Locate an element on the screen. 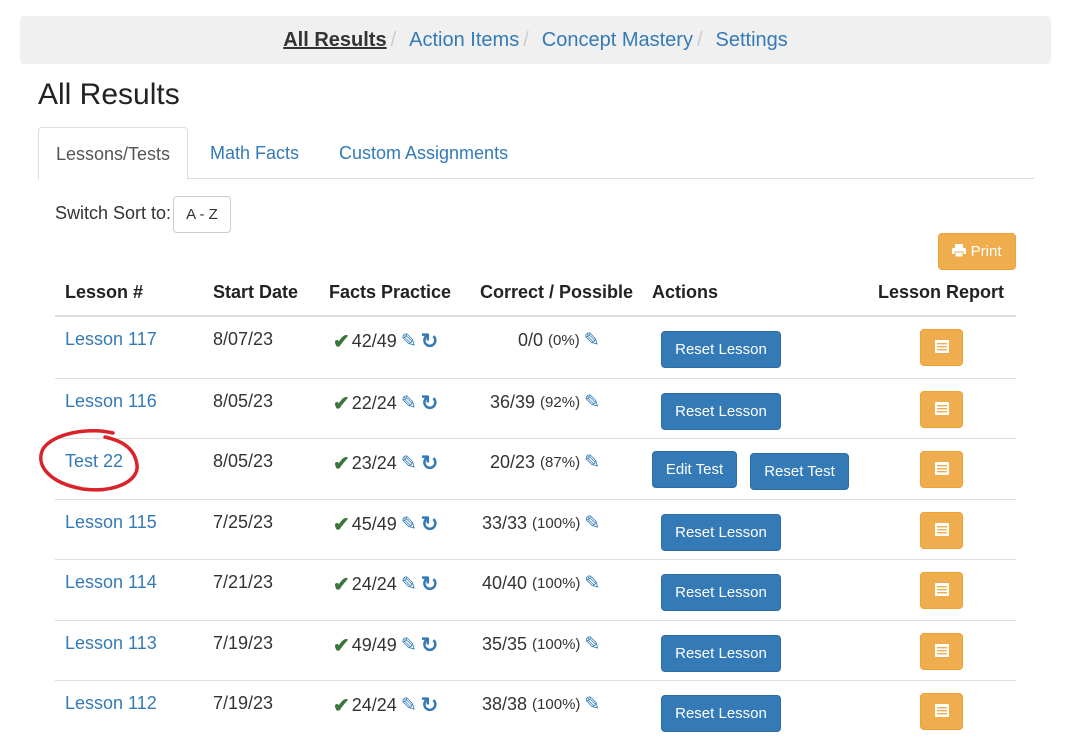  tab-lessons-tests: Lessons/Tests is located at coordinates (113, 153).